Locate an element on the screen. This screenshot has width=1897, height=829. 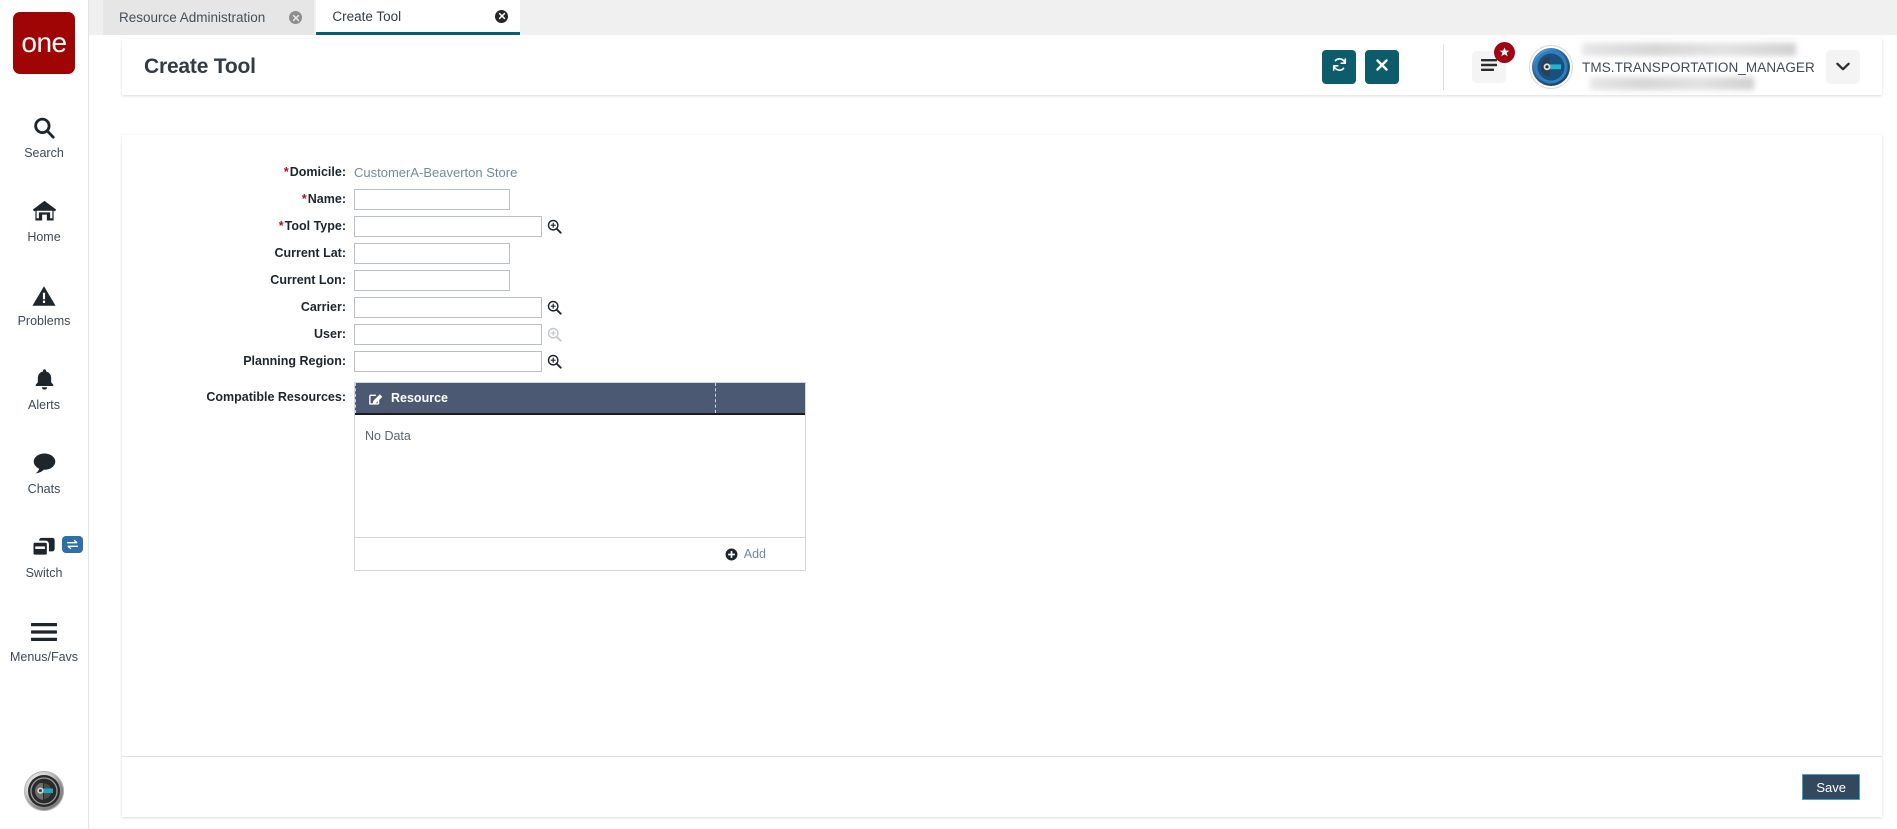
tool-type-input is located at coordinates (448, 226).